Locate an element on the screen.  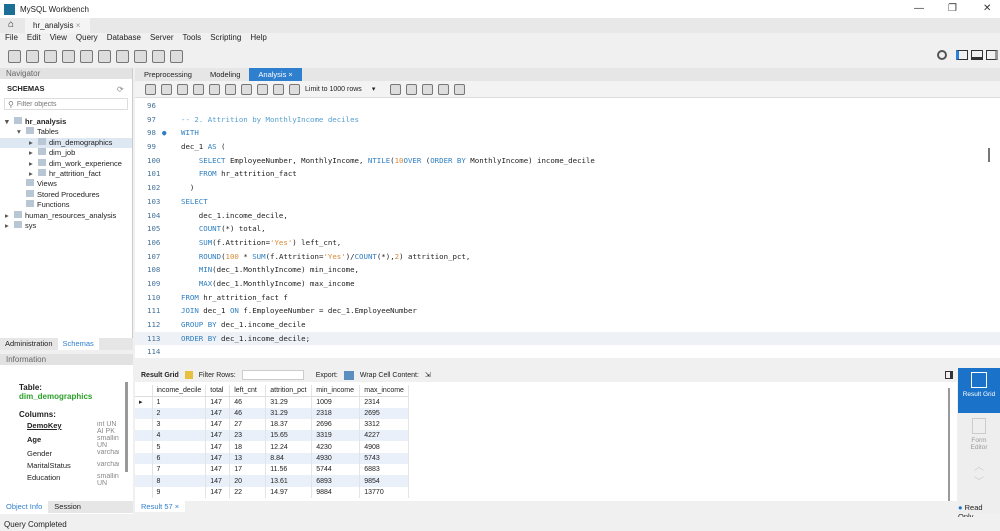
search-table-data-icon is located at coordinates (158, 56).